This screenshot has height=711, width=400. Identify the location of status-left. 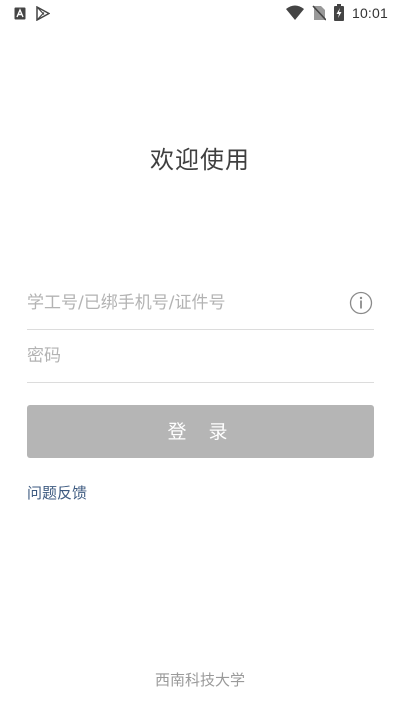
(32, 13).